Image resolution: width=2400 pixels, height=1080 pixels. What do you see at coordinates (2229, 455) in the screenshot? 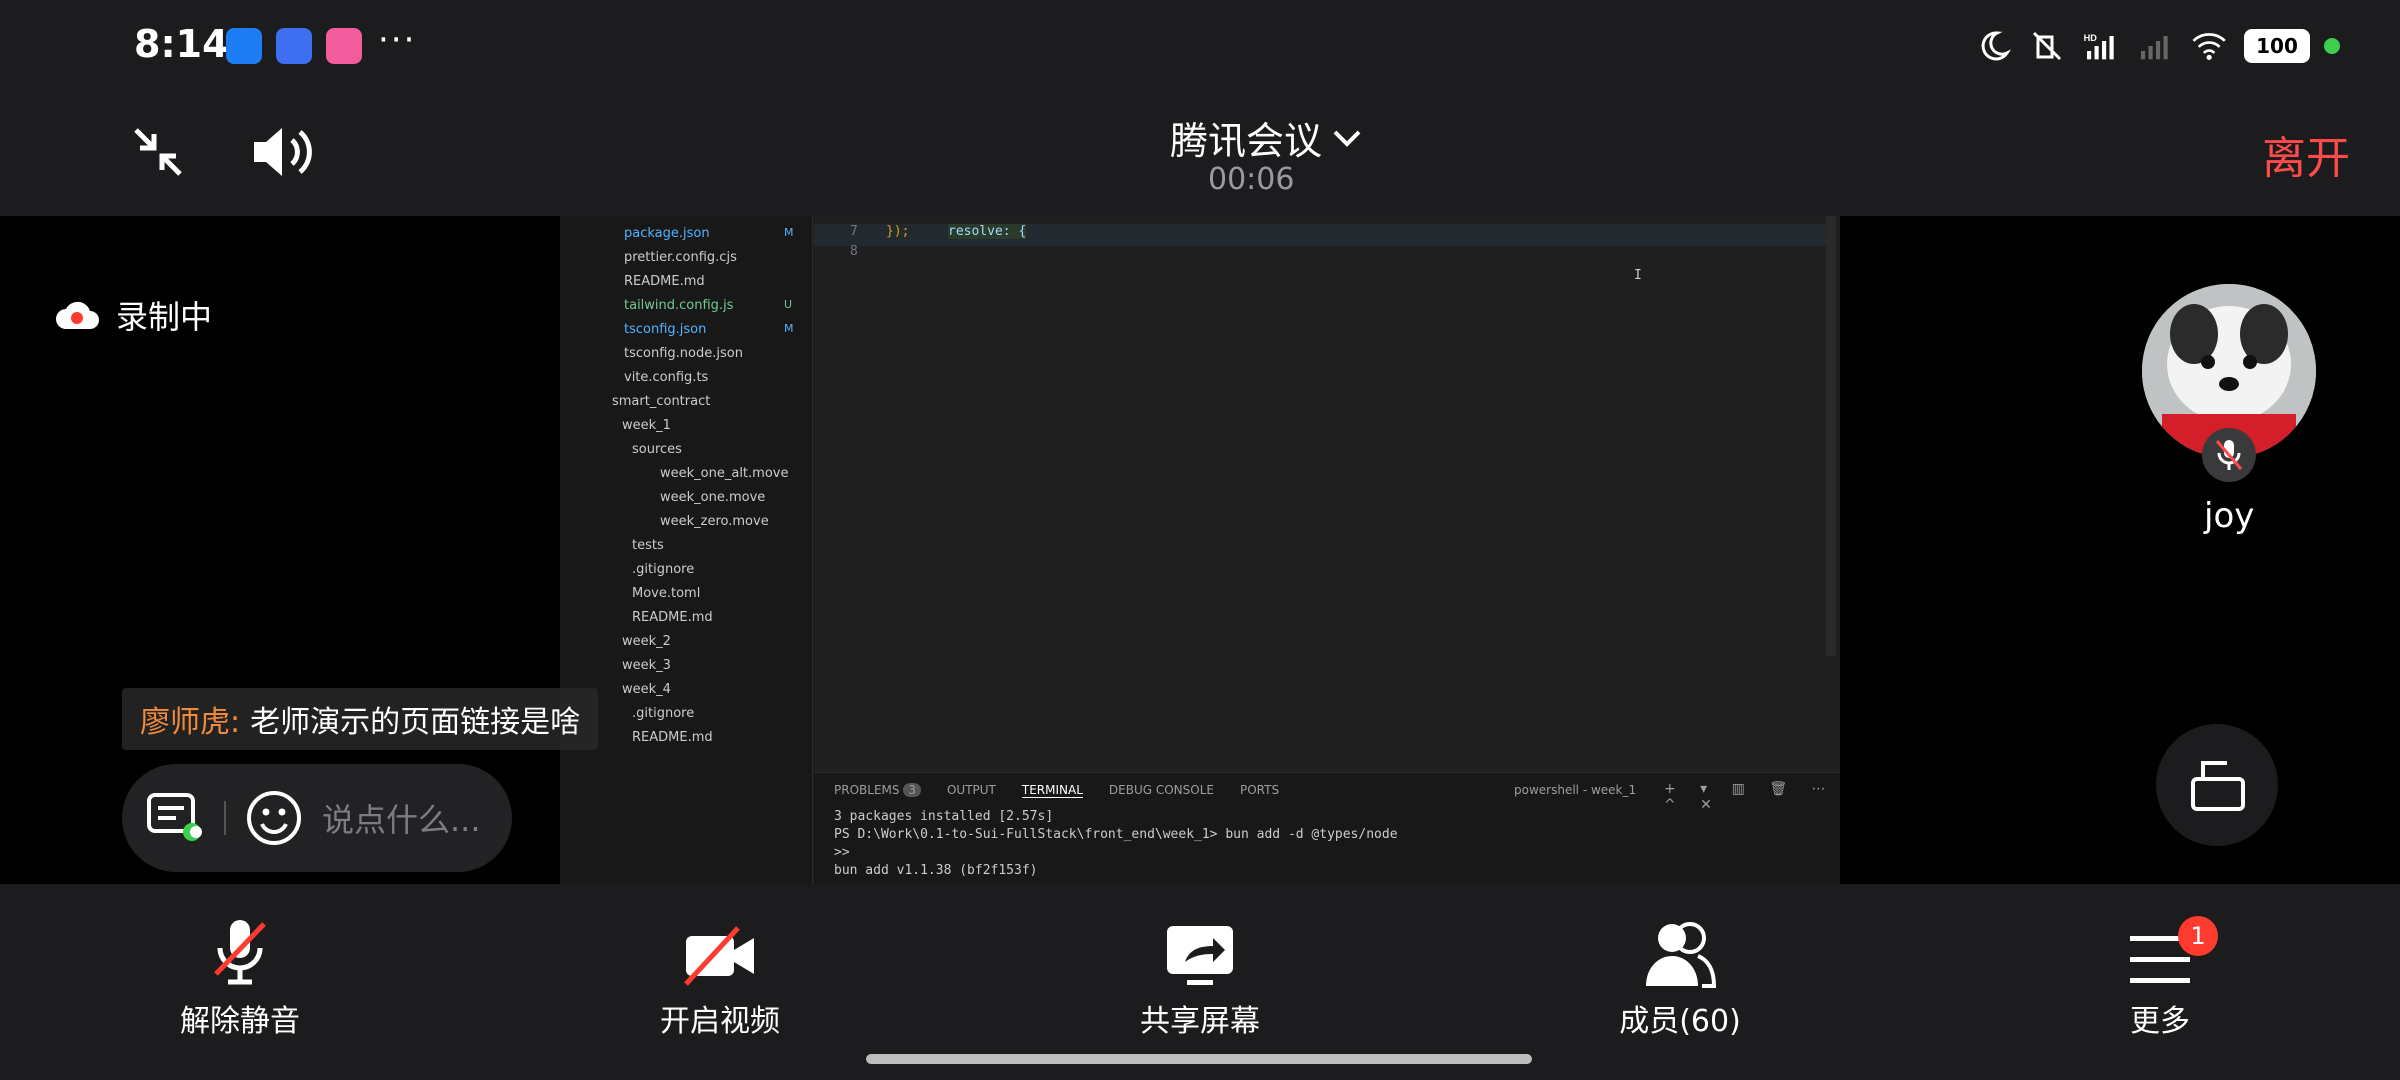
I see `mic-muted-icon` at bounding box center [2229, 455].